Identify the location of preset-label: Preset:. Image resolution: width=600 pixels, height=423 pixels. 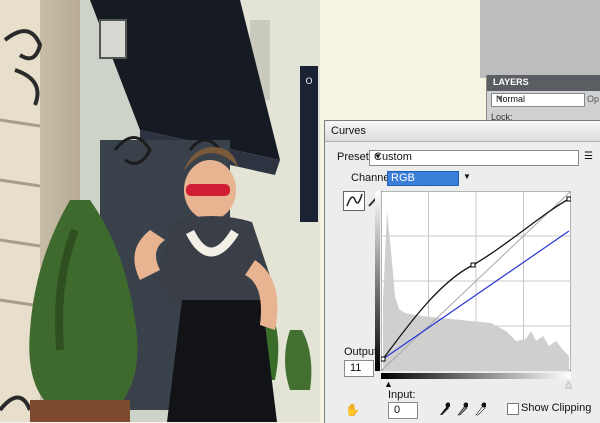
(354, 157).